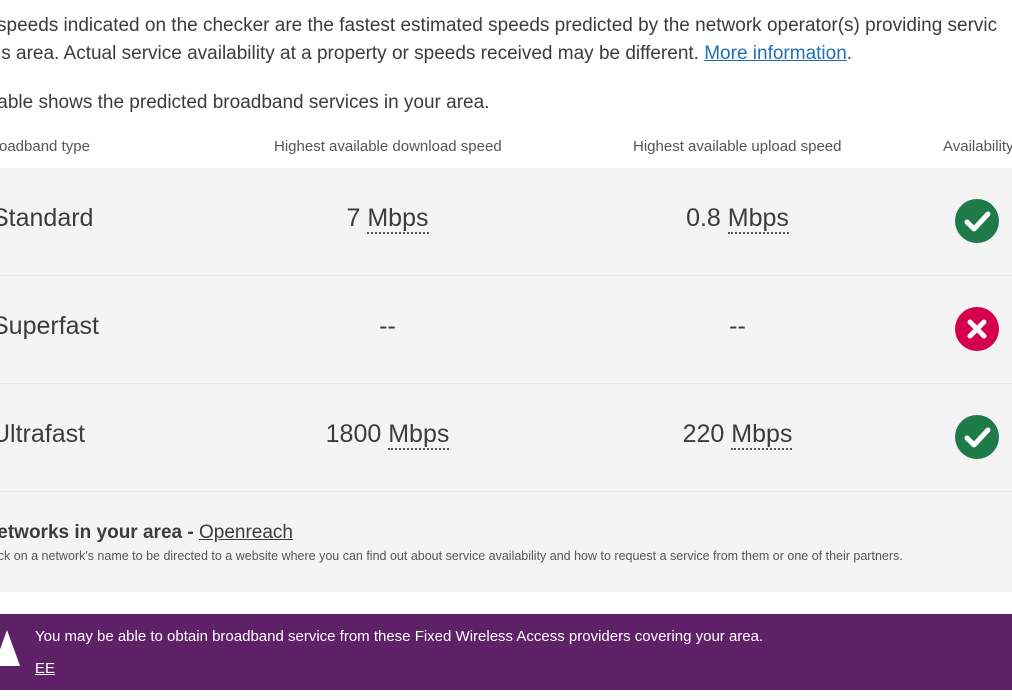 The height and width of the screenshot is (700, 1012). Describe the element at coordinates (246, 532) in the screenshot. I see `openreach-link: Openreach` at that location.